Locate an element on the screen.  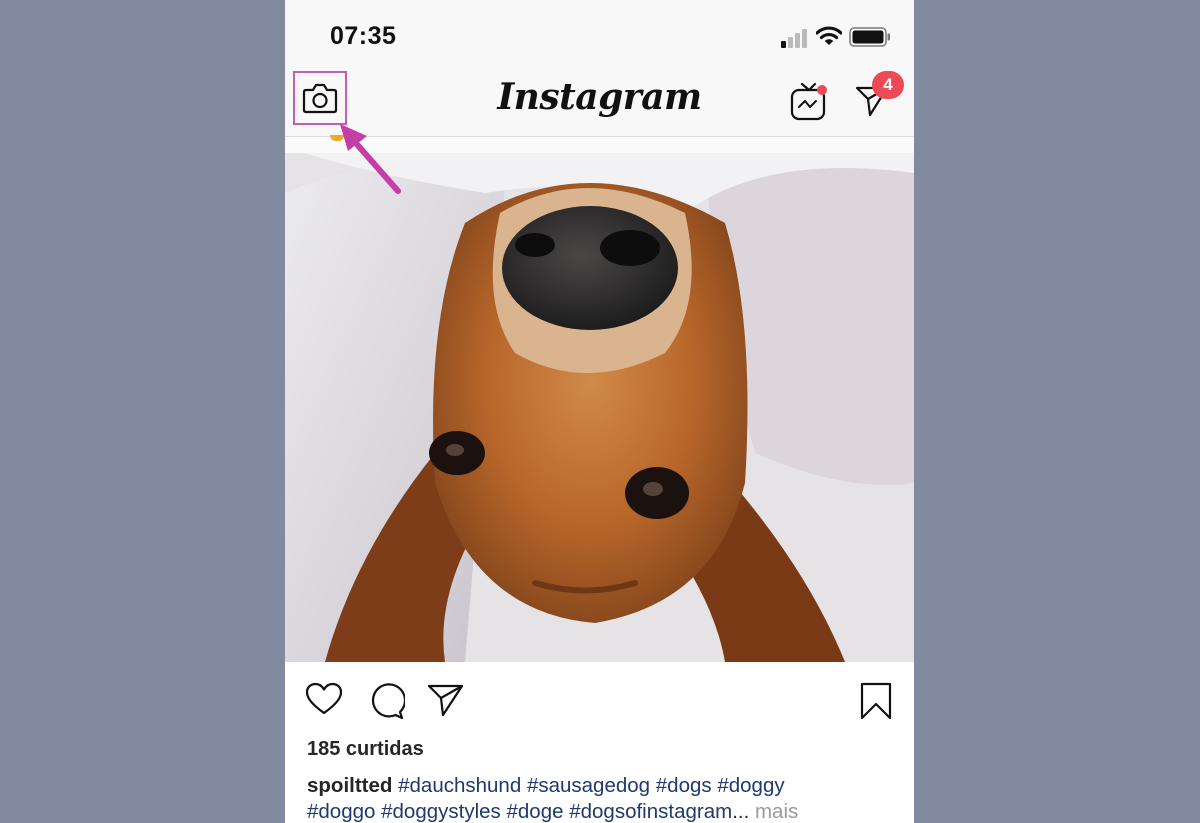
hashtag: #dogs is located at coordinates (684, 785).